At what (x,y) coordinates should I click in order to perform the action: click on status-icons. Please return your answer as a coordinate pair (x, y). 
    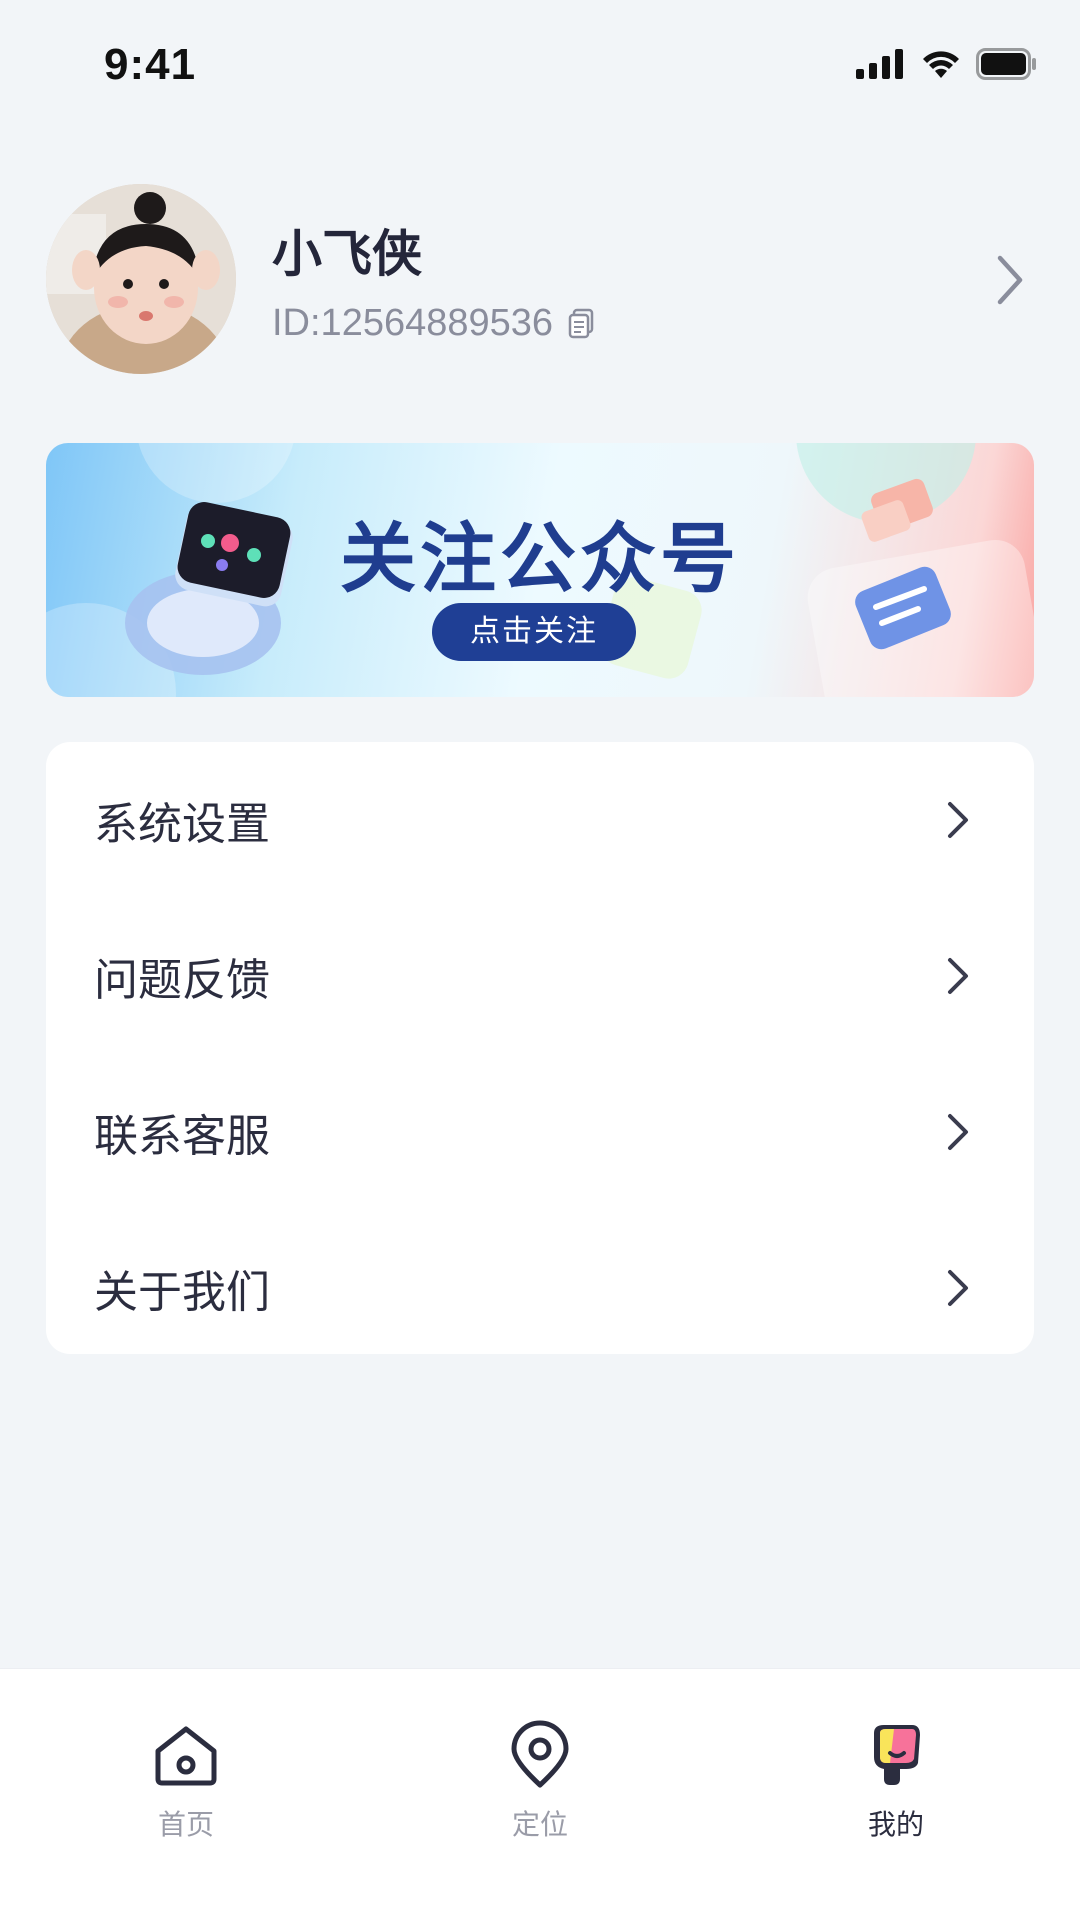
    Looking at the image, I should click on (947, 64).